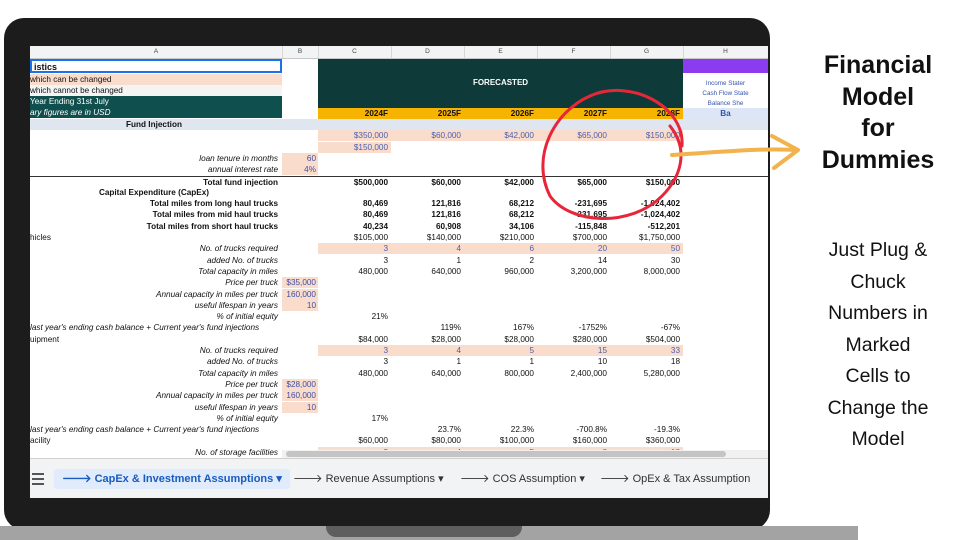 Image resolution: width=960 pixels, height=540 pixels. Describe the element at coordinates (156, 373) in the screenshot. I see `row-label: Total capacity in miles` at that location.